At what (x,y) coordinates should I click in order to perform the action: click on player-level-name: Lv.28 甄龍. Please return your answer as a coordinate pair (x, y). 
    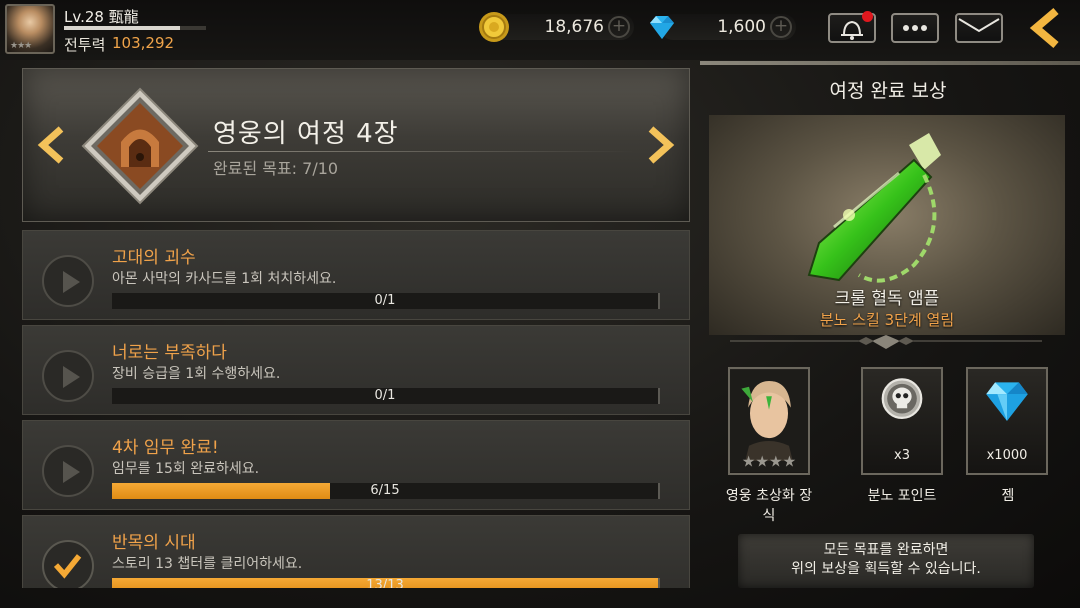
    Looking at the image, I should click on (101, 16).